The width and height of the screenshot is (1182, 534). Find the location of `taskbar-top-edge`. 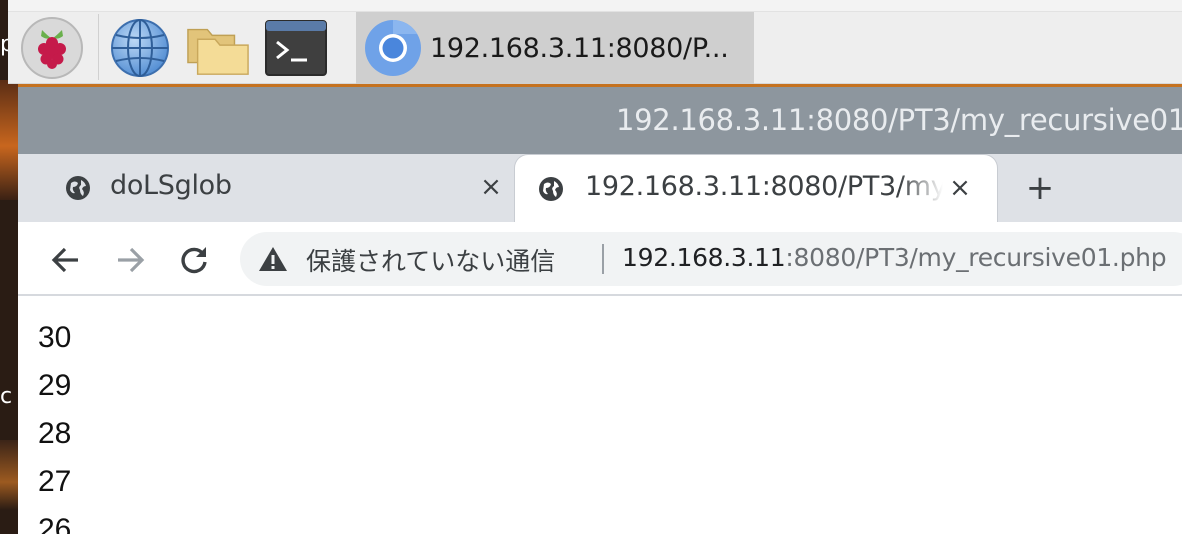

taskbar-top-edge is located at coordinates (595, 6).